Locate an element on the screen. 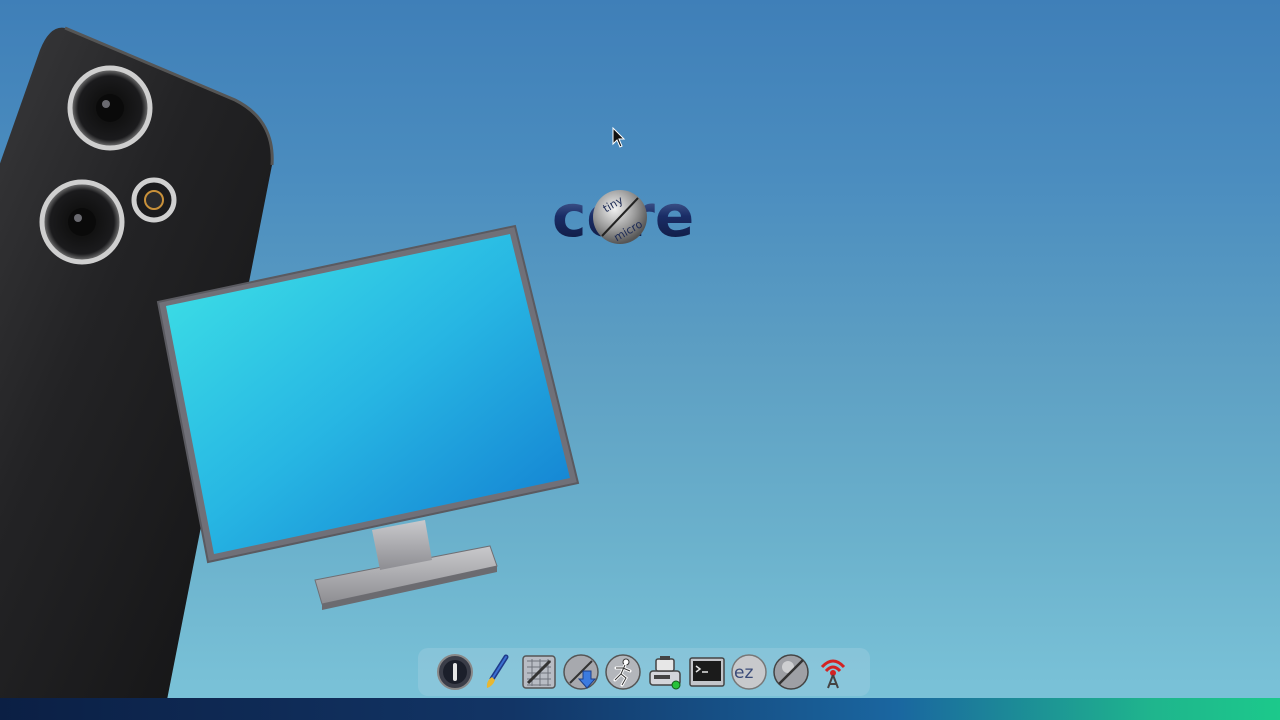 This screenshot has height=720, width=1280. dock-ezremaster-button: ez is located at coordinates (749, 672).